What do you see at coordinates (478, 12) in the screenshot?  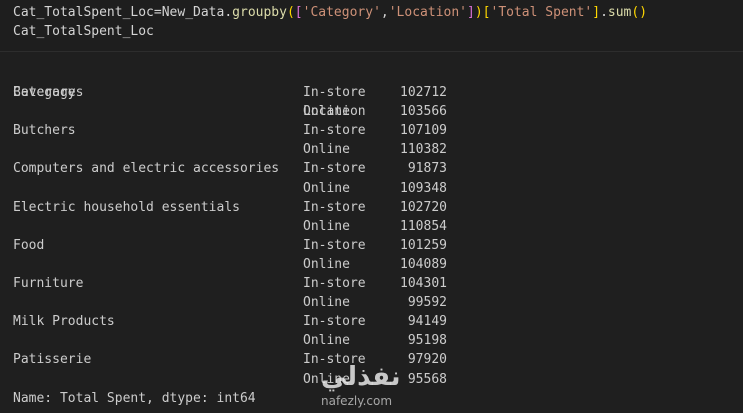 I see `code-paren-close: )` at bounding box center [478, 12].